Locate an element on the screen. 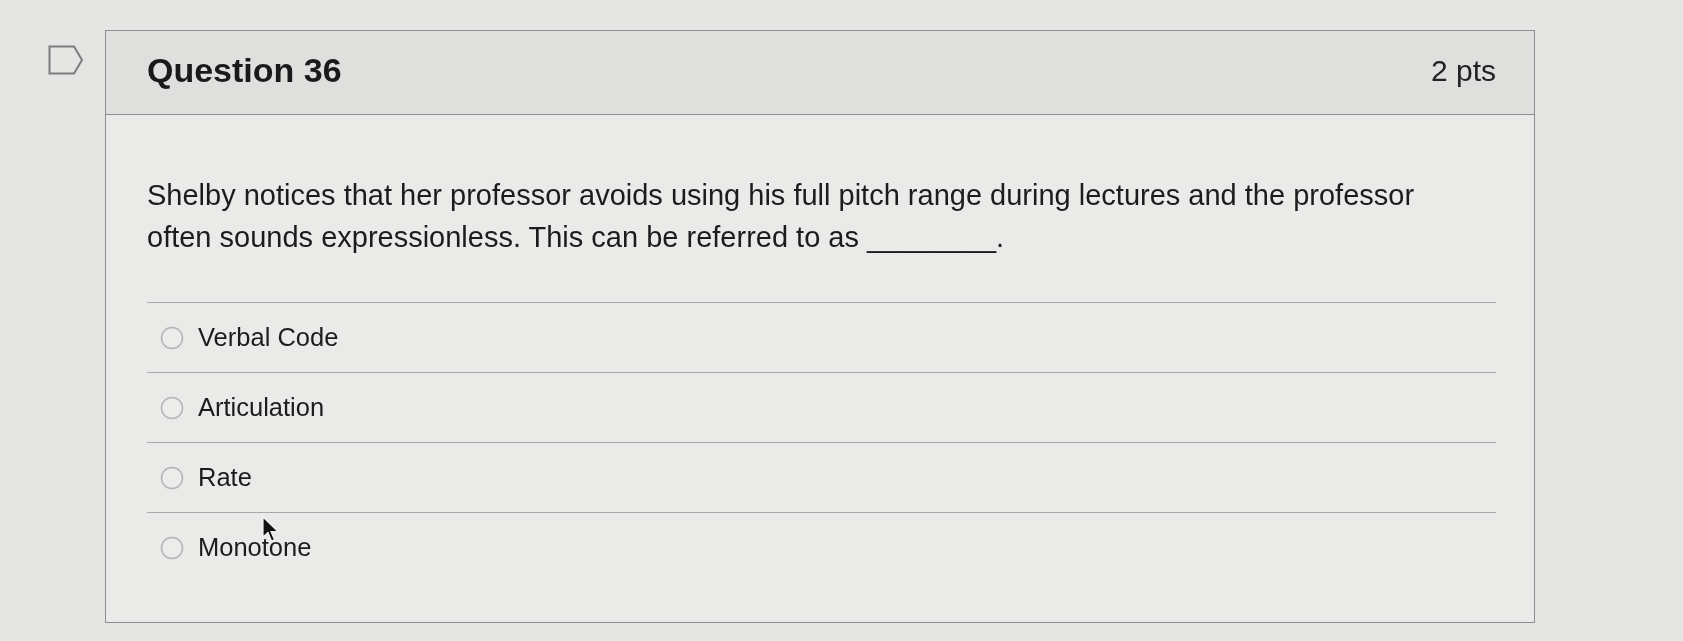  option-label: Monotone is located at coordinates (255, 547).